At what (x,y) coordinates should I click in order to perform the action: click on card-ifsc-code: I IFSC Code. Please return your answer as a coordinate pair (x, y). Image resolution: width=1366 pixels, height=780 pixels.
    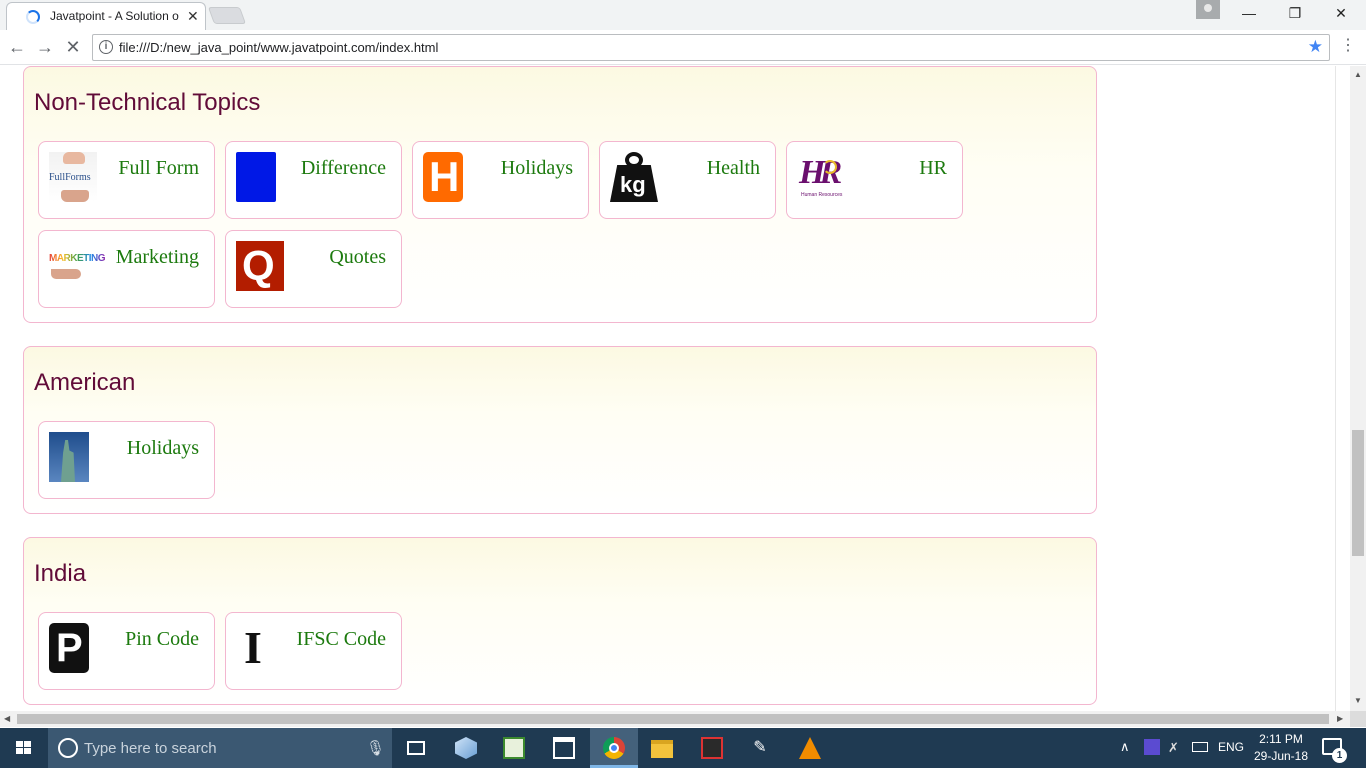
    Looking at the image, I should click on (313, 651).